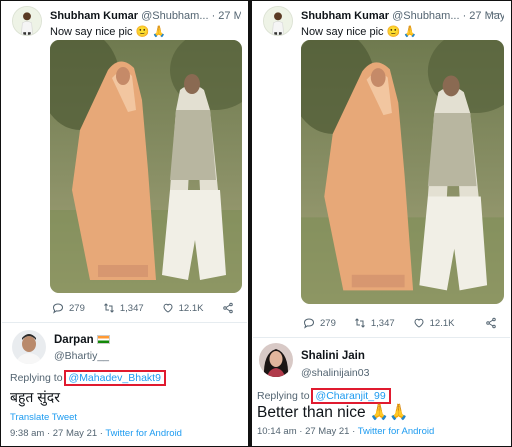 Image resolution: width=512 pixels, height=447 pixels. I want to click on mention-link: @Charanjit_99, so click(350, 396).